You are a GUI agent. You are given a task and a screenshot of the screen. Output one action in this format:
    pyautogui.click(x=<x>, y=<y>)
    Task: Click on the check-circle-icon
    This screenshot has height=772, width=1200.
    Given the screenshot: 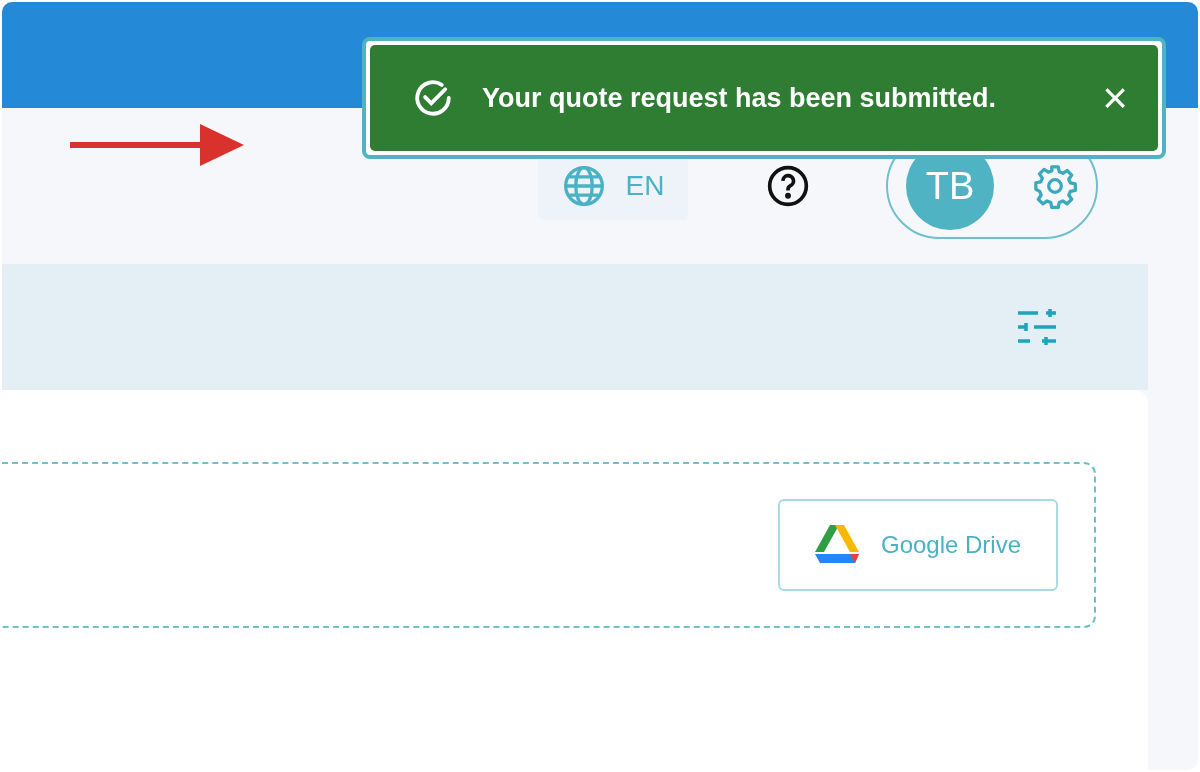 What is the action you would take?
    pyautogui.click(x=433, y=98)
    